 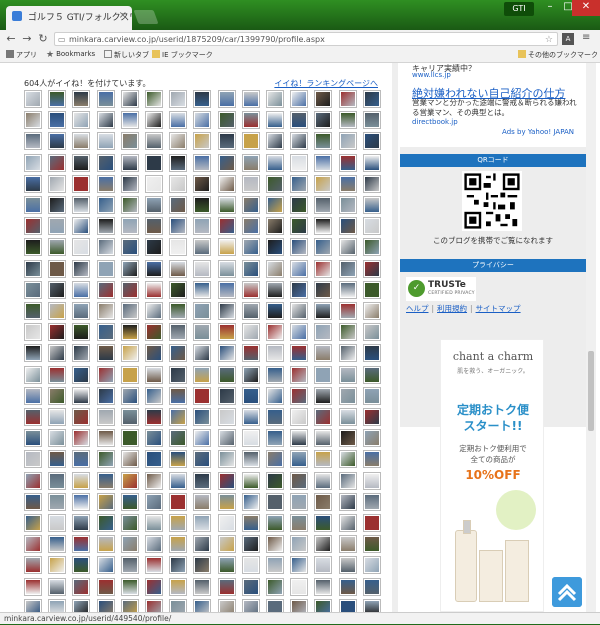 I want to click on sitemap-link: サイトマップ, so click(x=498, y=308).